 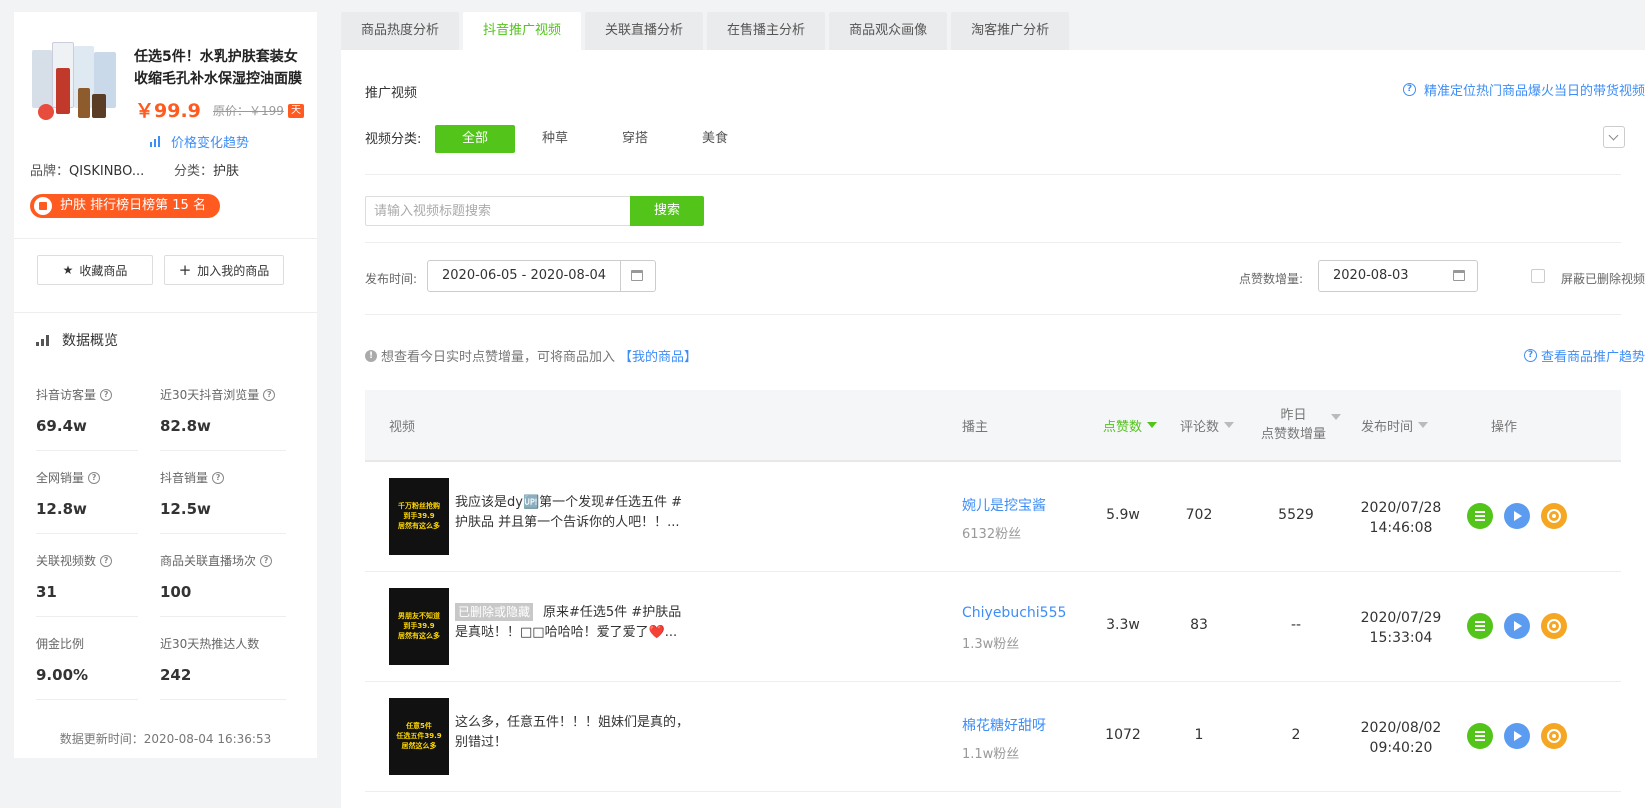 I want to click on promotion-trend-link: ? 查看商品推广趋势, so click(x=1584, y=355).